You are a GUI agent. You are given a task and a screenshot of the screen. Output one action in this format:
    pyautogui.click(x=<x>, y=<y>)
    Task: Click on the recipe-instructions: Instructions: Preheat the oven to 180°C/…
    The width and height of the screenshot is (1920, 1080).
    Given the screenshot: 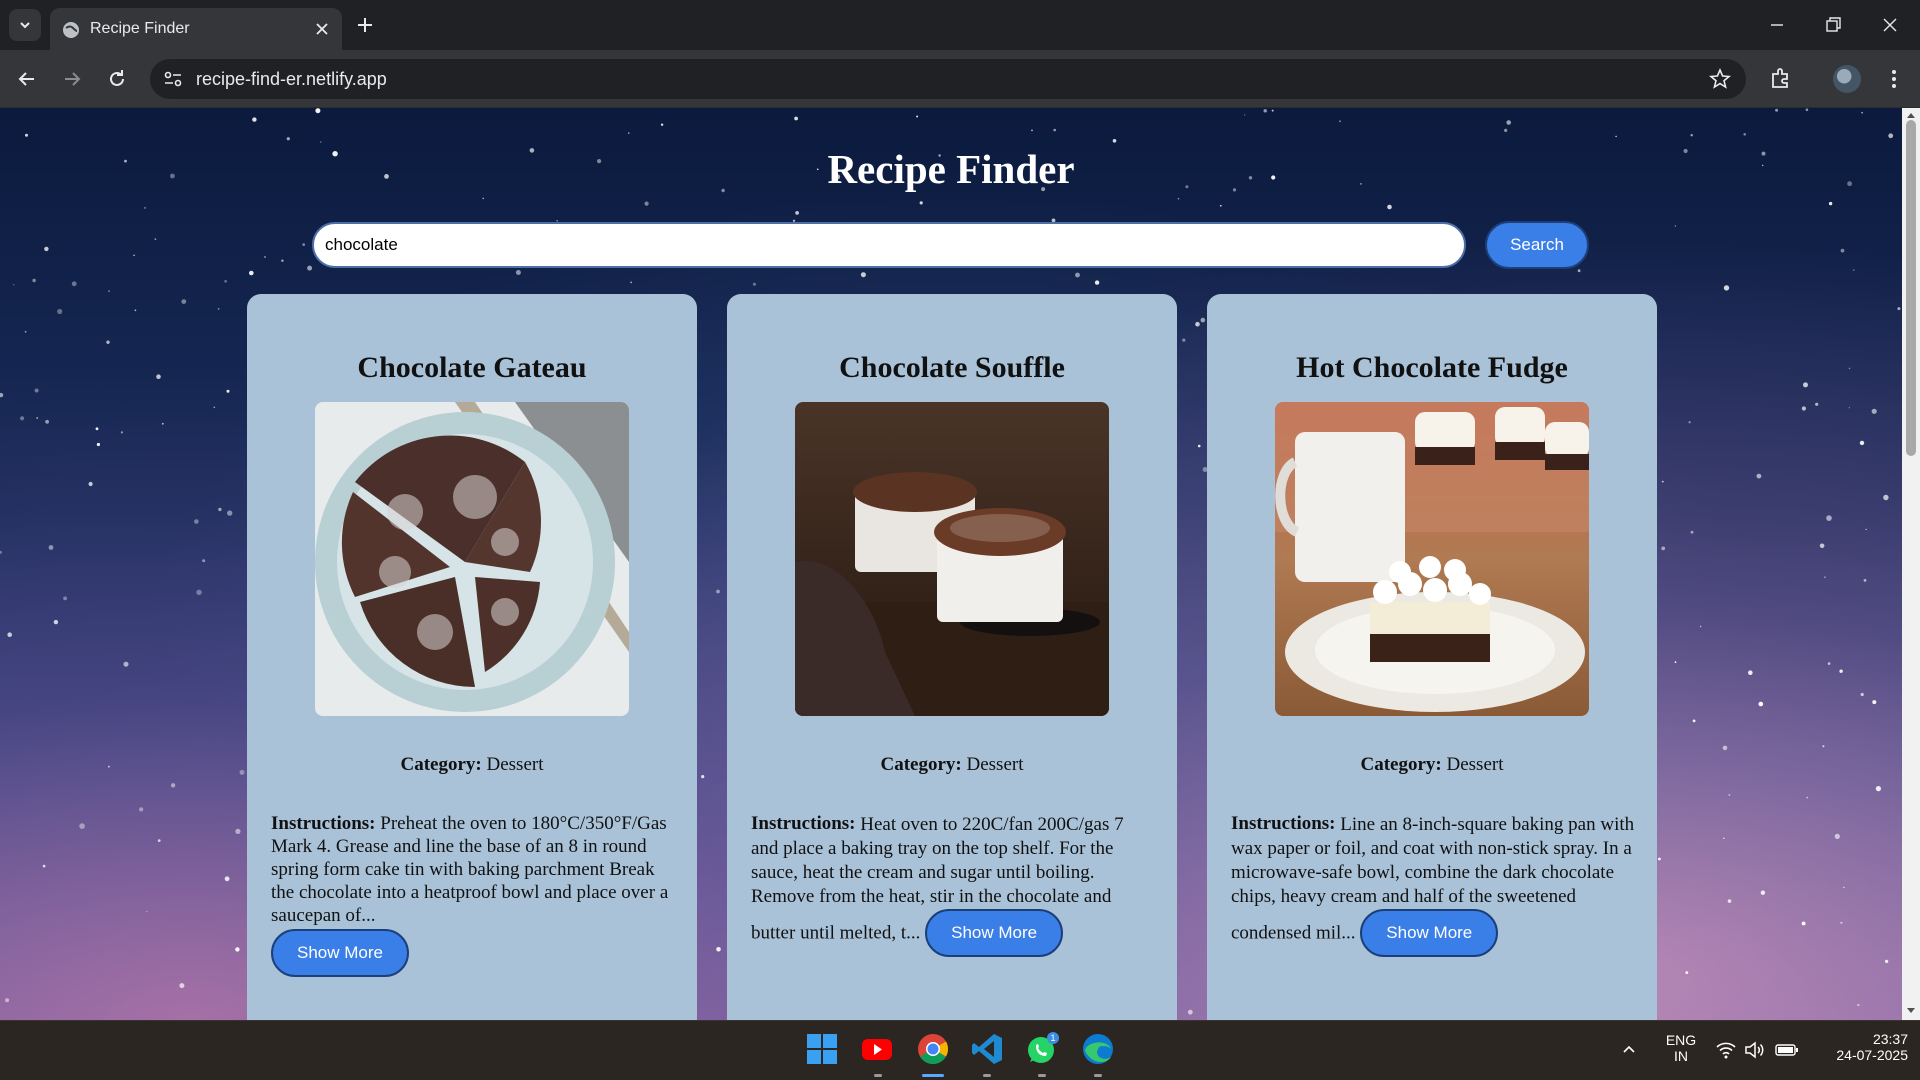 What is the action you would take?
    pyautogui.click(x=473, y=894)
    